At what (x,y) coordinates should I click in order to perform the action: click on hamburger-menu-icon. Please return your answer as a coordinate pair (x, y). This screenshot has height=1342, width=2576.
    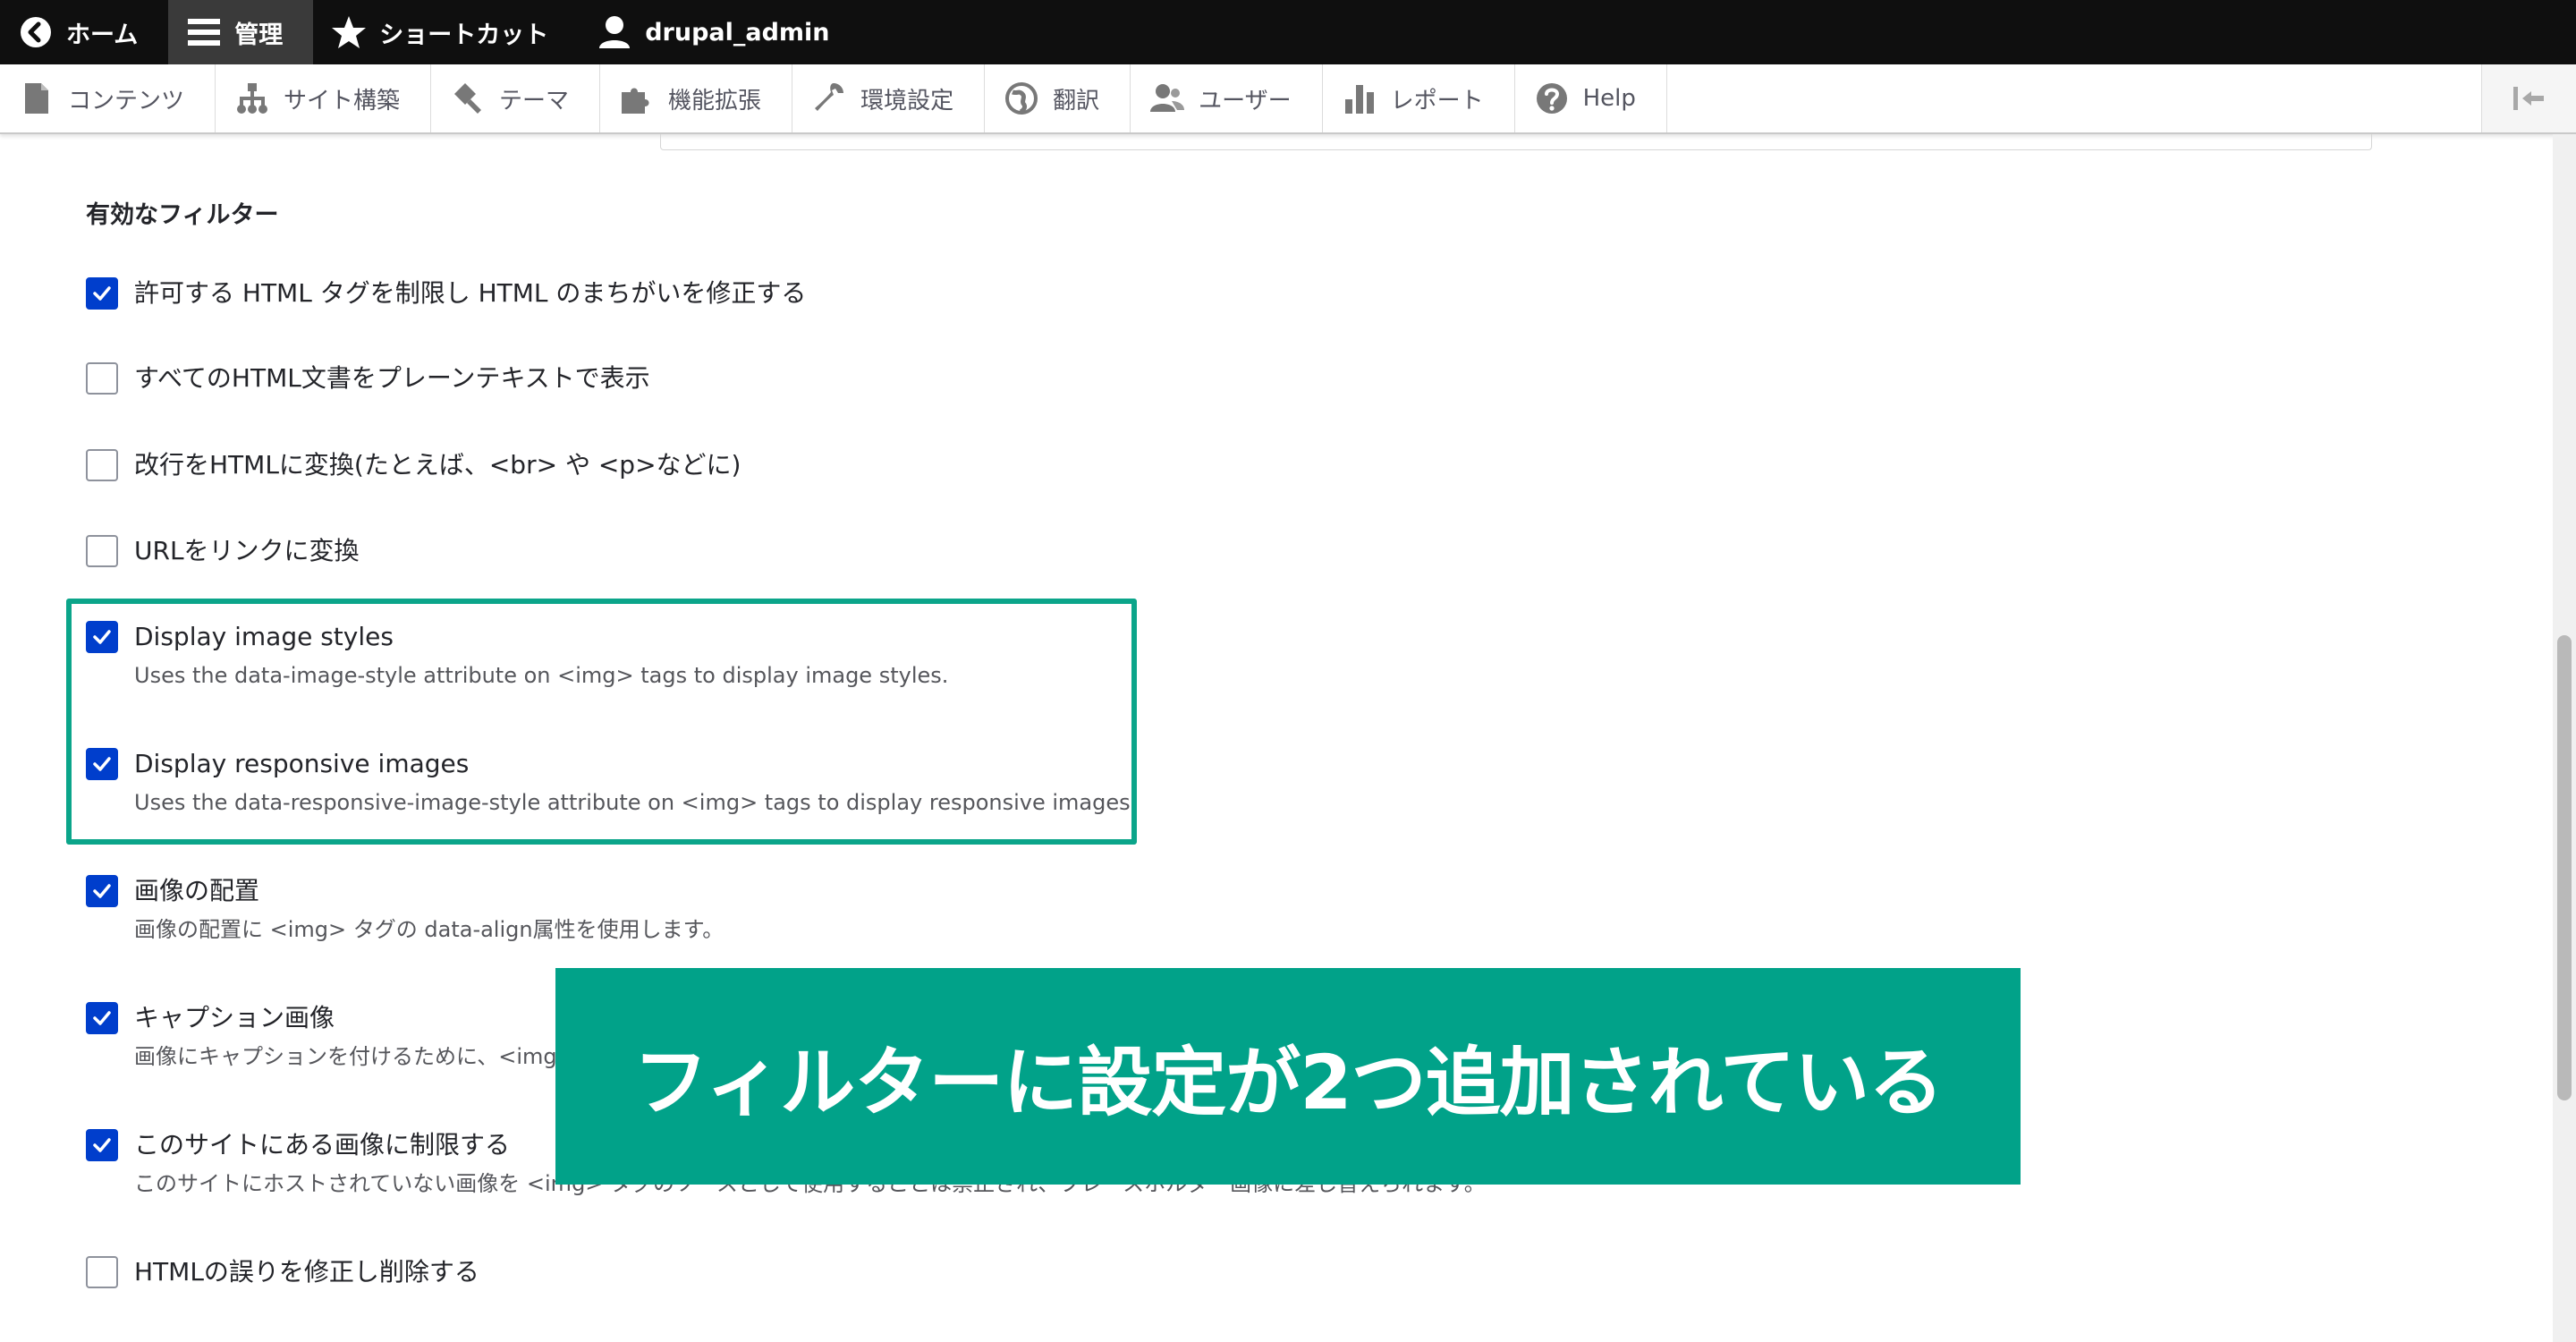
    Looking at the image, I should click on (204, 32).